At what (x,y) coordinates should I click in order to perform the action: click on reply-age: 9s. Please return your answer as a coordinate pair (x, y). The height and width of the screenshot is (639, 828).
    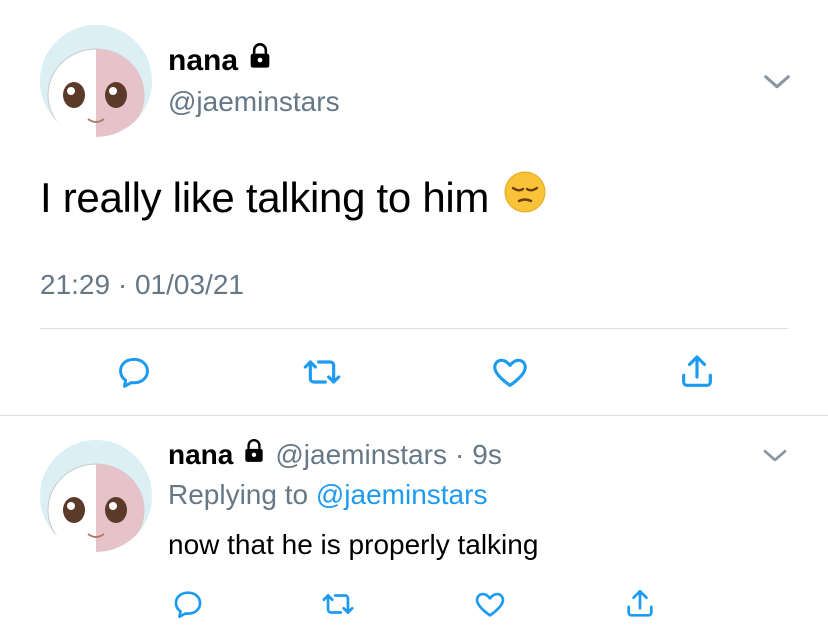
    Looking at the image, I should click on (487, 455).